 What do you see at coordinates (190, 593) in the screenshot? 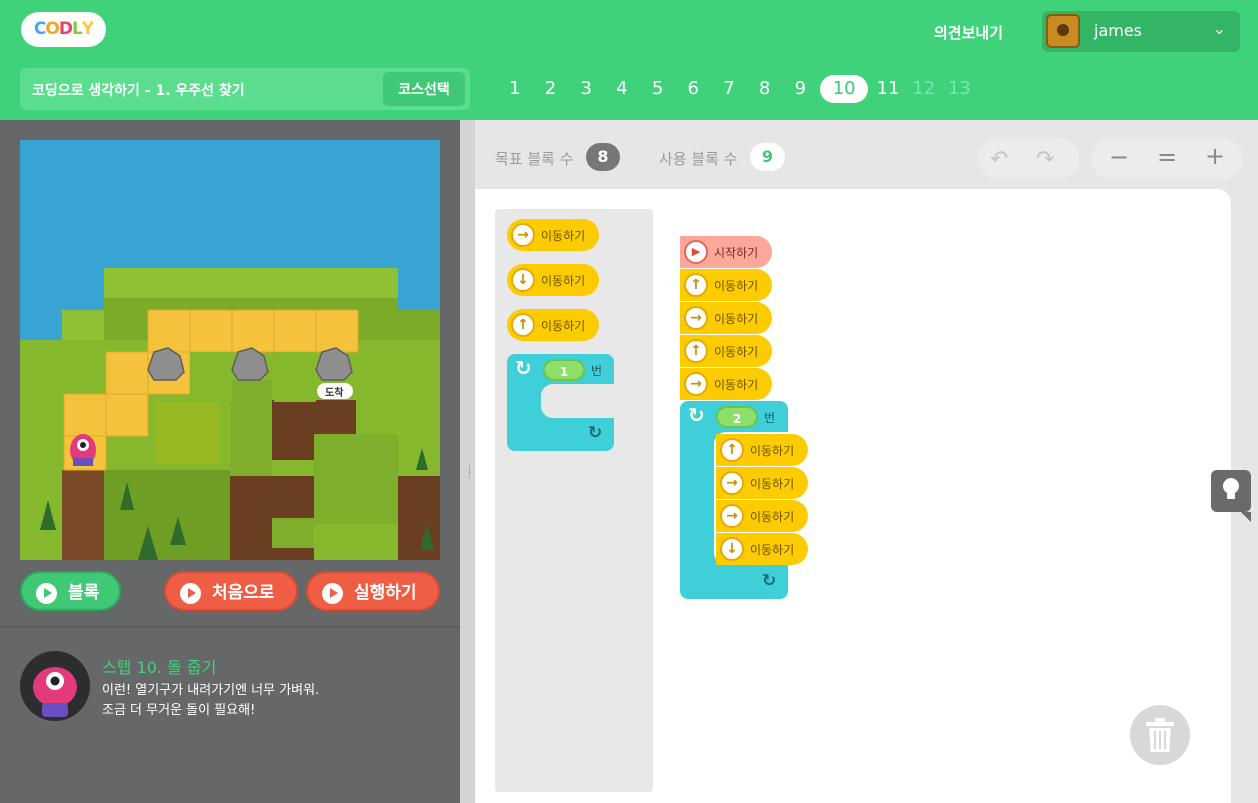
I see `rewind-icon` at bounding box center [190, 593].